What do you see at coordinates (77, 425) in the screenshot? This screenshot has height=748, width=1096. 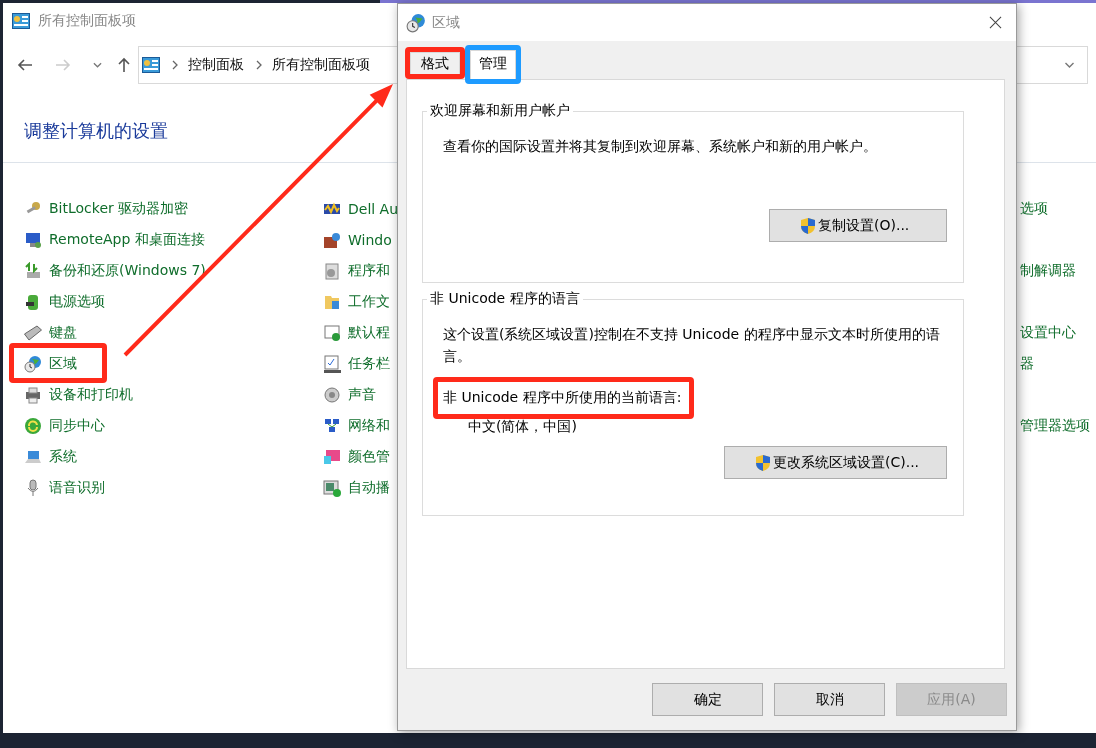 I see `control-panel-link: 同步中心` at bounding box center [77, 425].